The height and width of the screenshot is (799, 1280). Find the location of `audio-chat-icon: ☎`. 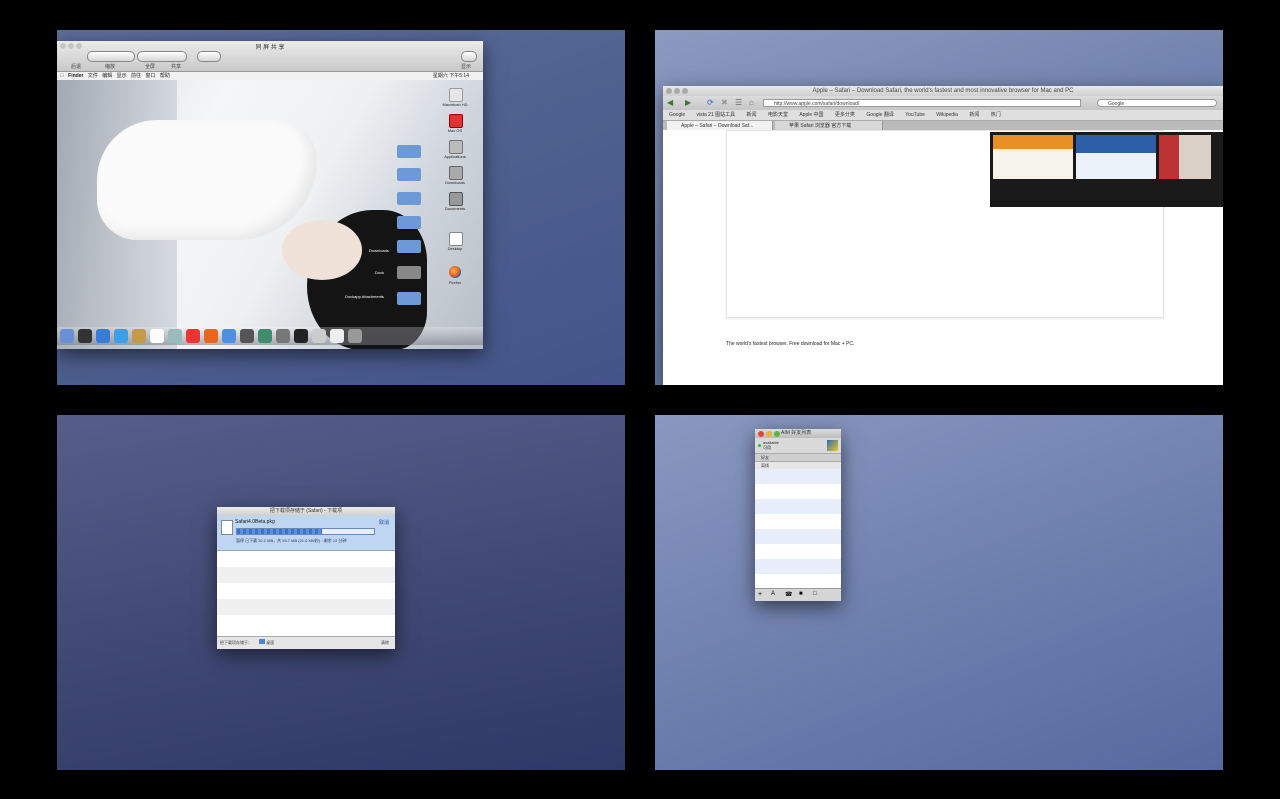

audio-chat-icon: ☎ is located at coordinates (788, 594).